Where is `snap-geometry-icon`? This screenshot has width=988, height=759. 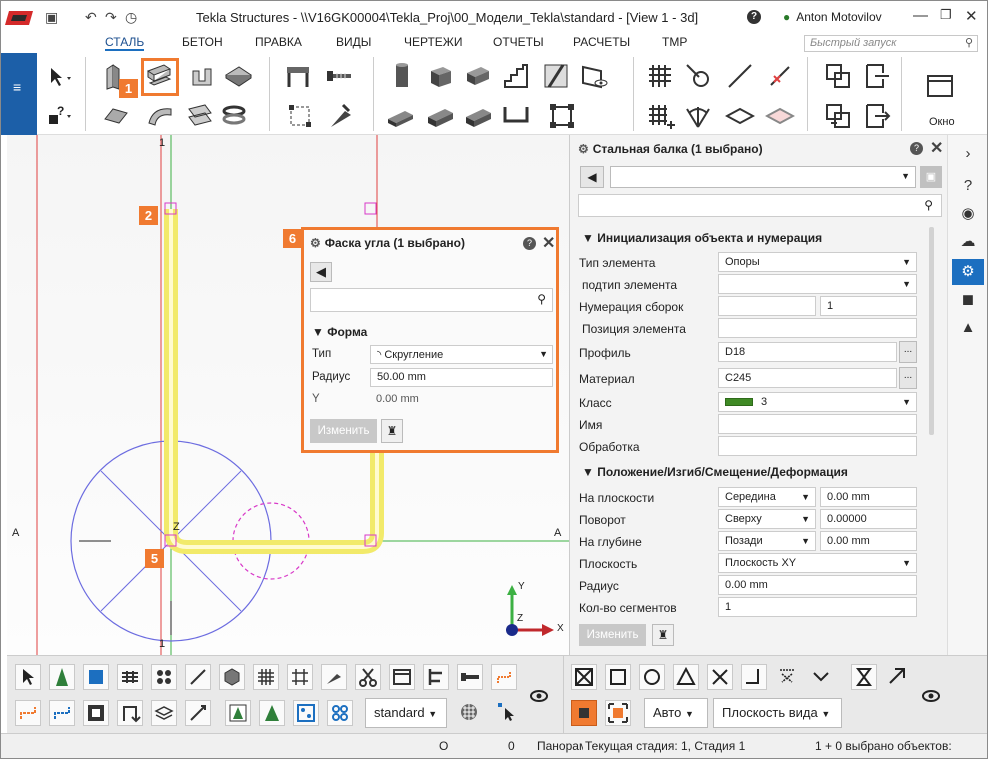
snap-geometry-icon is located at coordinates (618, 677).